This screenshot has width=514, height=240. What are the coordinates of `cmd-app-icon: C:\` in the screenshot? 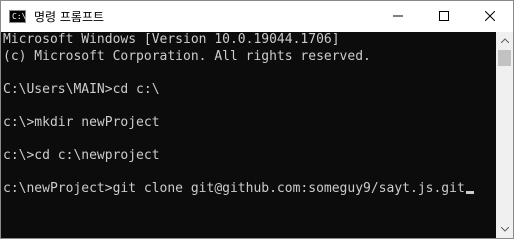 It's located at (18, 16).